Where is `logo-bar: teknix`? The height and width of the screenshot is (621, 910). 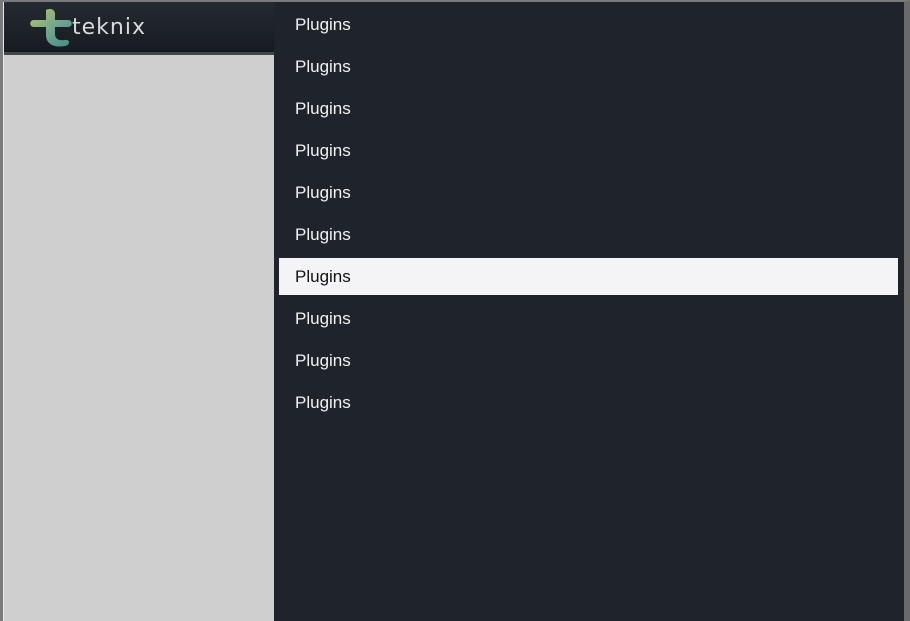 logo-bar: teknix is located at coordinates (139, 28).